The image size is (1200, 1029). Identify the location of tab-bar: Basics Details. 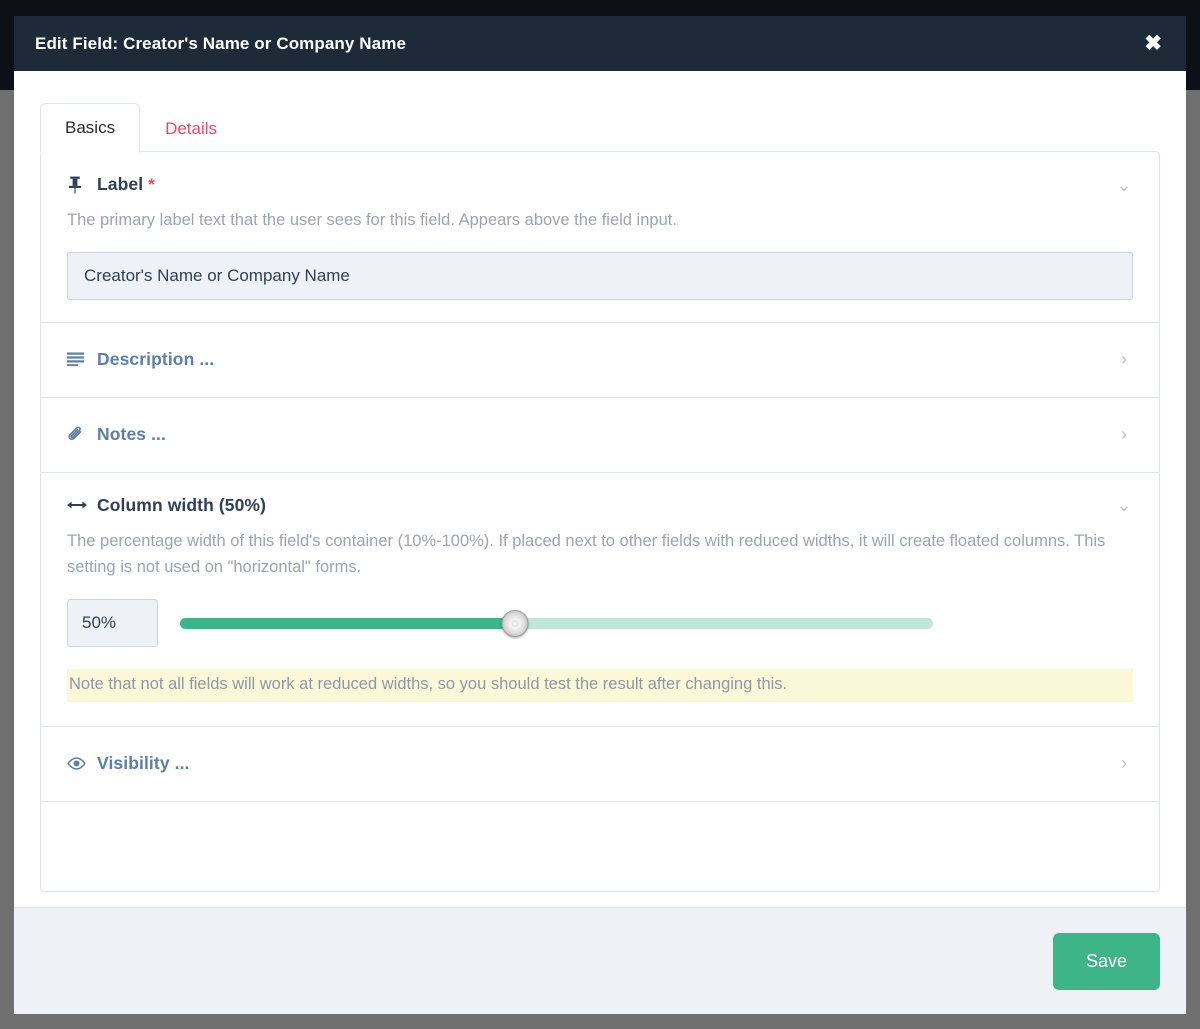
(600, 124).